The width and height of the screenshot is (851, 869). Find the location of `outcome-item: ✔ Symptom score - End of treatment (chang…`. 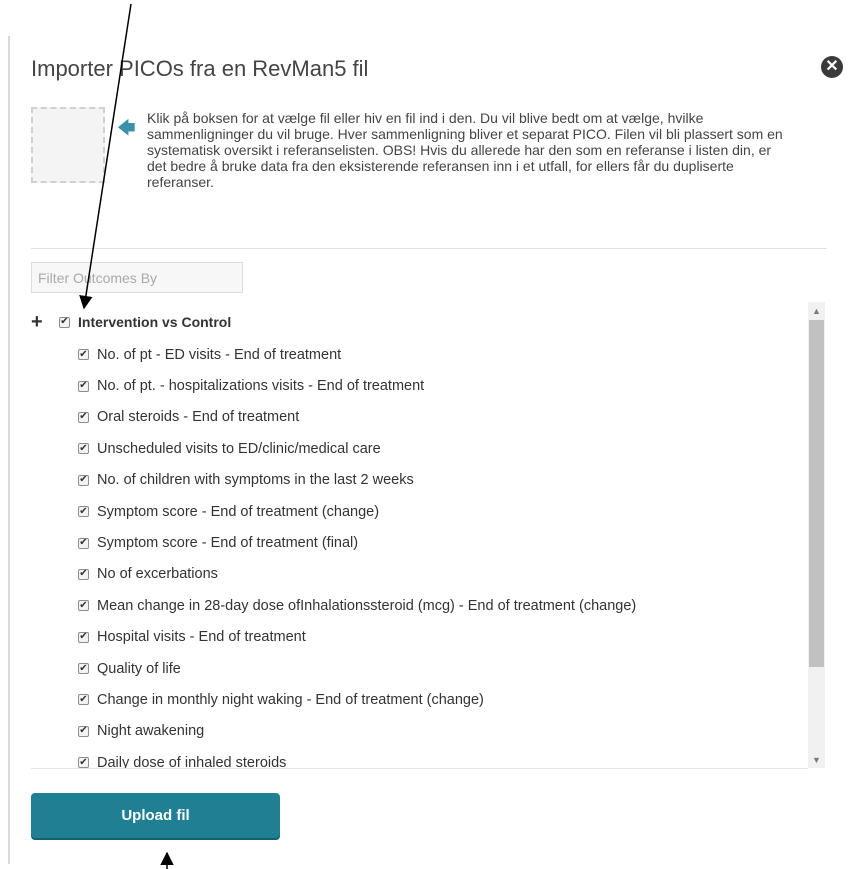

outcome-item: ✔ Symptom score - End of treatment (chang… is located at coordinates (357, 511).